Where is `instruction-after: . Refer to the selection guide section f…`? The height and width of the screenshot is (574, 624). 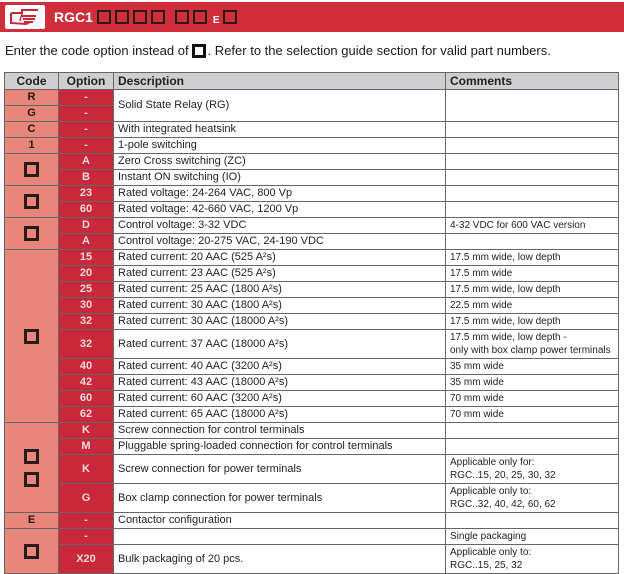 instruction-after: . Refer to the selection guide section f… is located at coordinates (379, 50).